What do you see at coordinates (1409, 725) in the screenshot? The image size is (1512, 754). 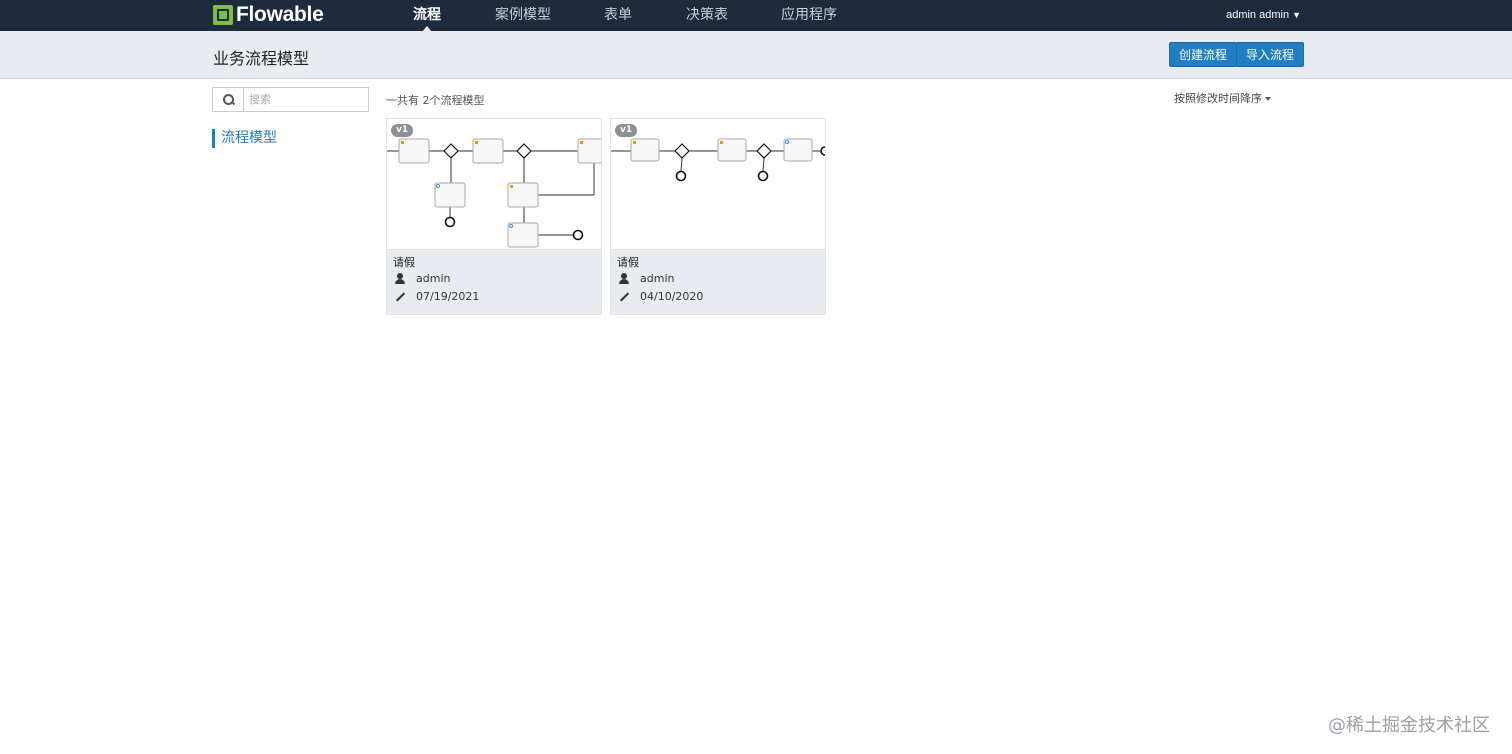 I see `watermark-text: @稀土掘金技术社区` at bounding box center [1409, 725].